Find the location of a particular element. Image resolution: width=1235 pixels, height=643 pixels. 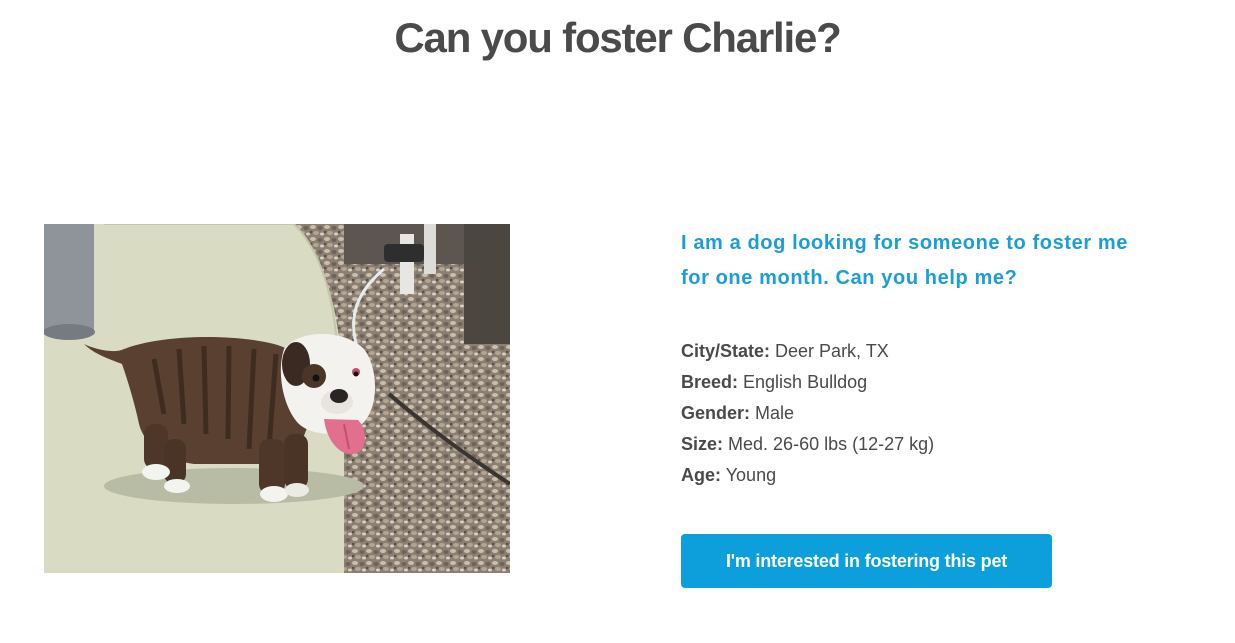

detail-breed: Breed: English Bulldog is located at coordinates (921, 382).